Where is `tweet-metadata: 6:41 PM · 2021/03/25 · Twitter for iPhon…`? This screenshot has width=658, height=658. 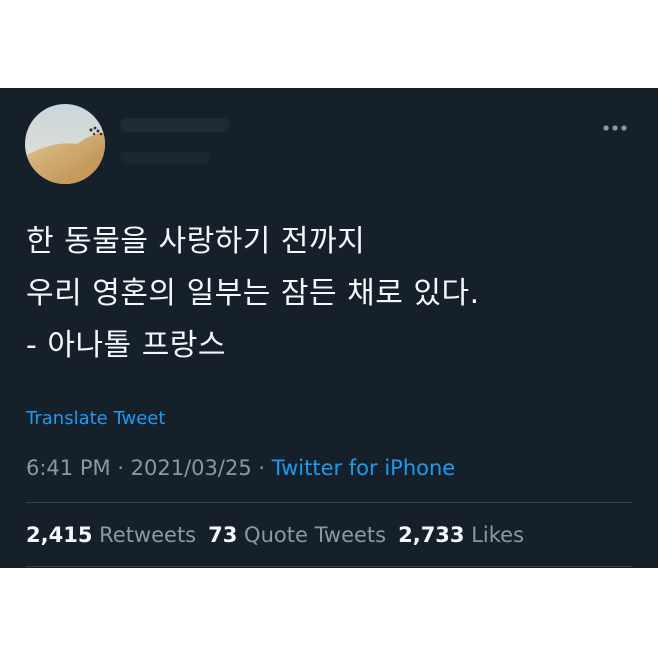
tweet-metadata: 6:41 PM · 2021/03/25 · Twitter for iPhon… is located at coordinates (240, 468).